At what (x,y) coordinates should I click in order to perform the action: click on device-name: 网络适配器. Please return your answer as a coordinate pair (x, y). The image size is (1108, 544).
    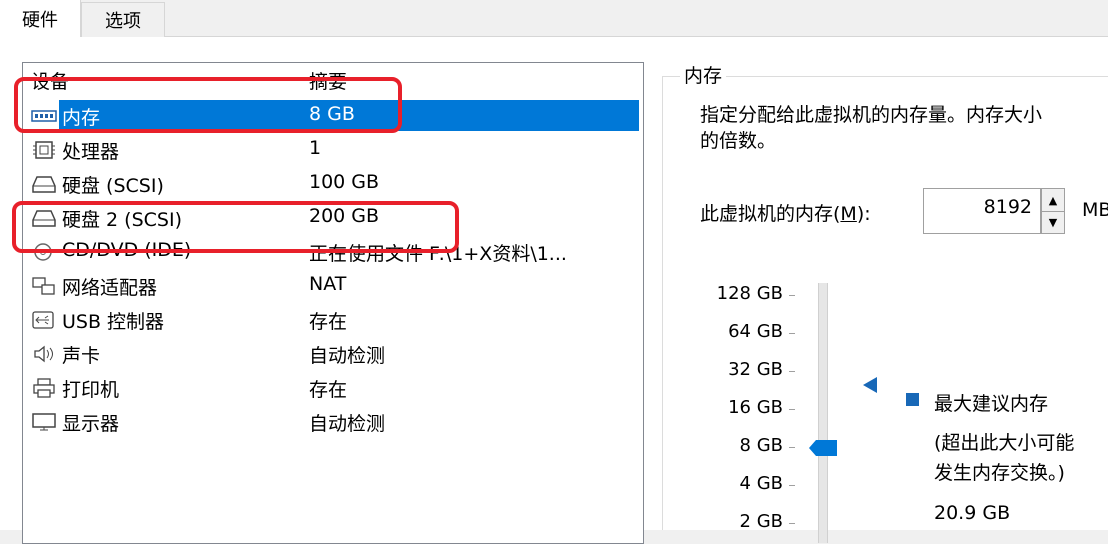
    Looking at the image, I should click on (110, 288).